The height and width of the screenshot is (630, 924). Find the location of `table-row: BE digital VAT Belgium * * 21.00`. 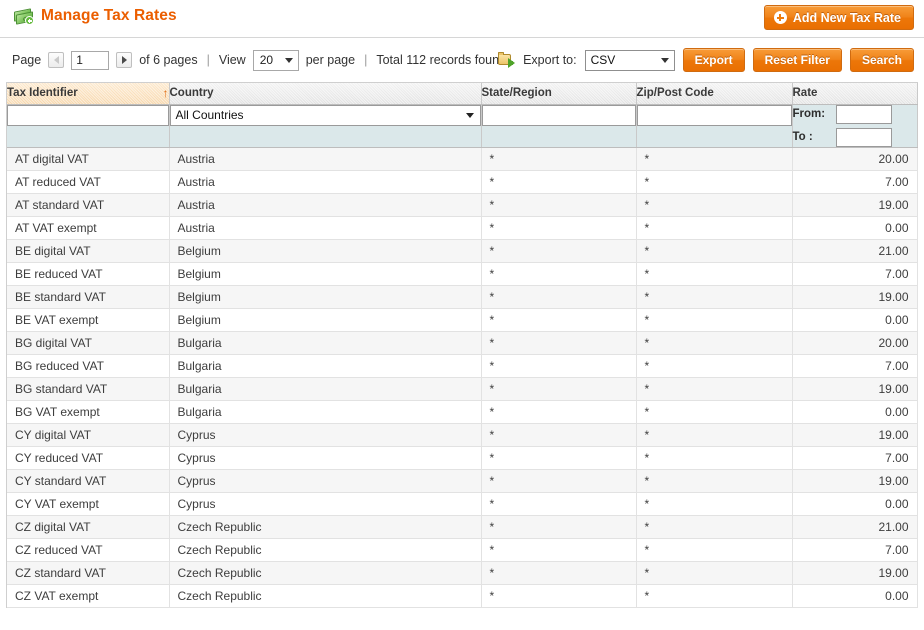

table-row: BE digital VAT Belgium * * 21.00 is located at coordinates (462, 251).